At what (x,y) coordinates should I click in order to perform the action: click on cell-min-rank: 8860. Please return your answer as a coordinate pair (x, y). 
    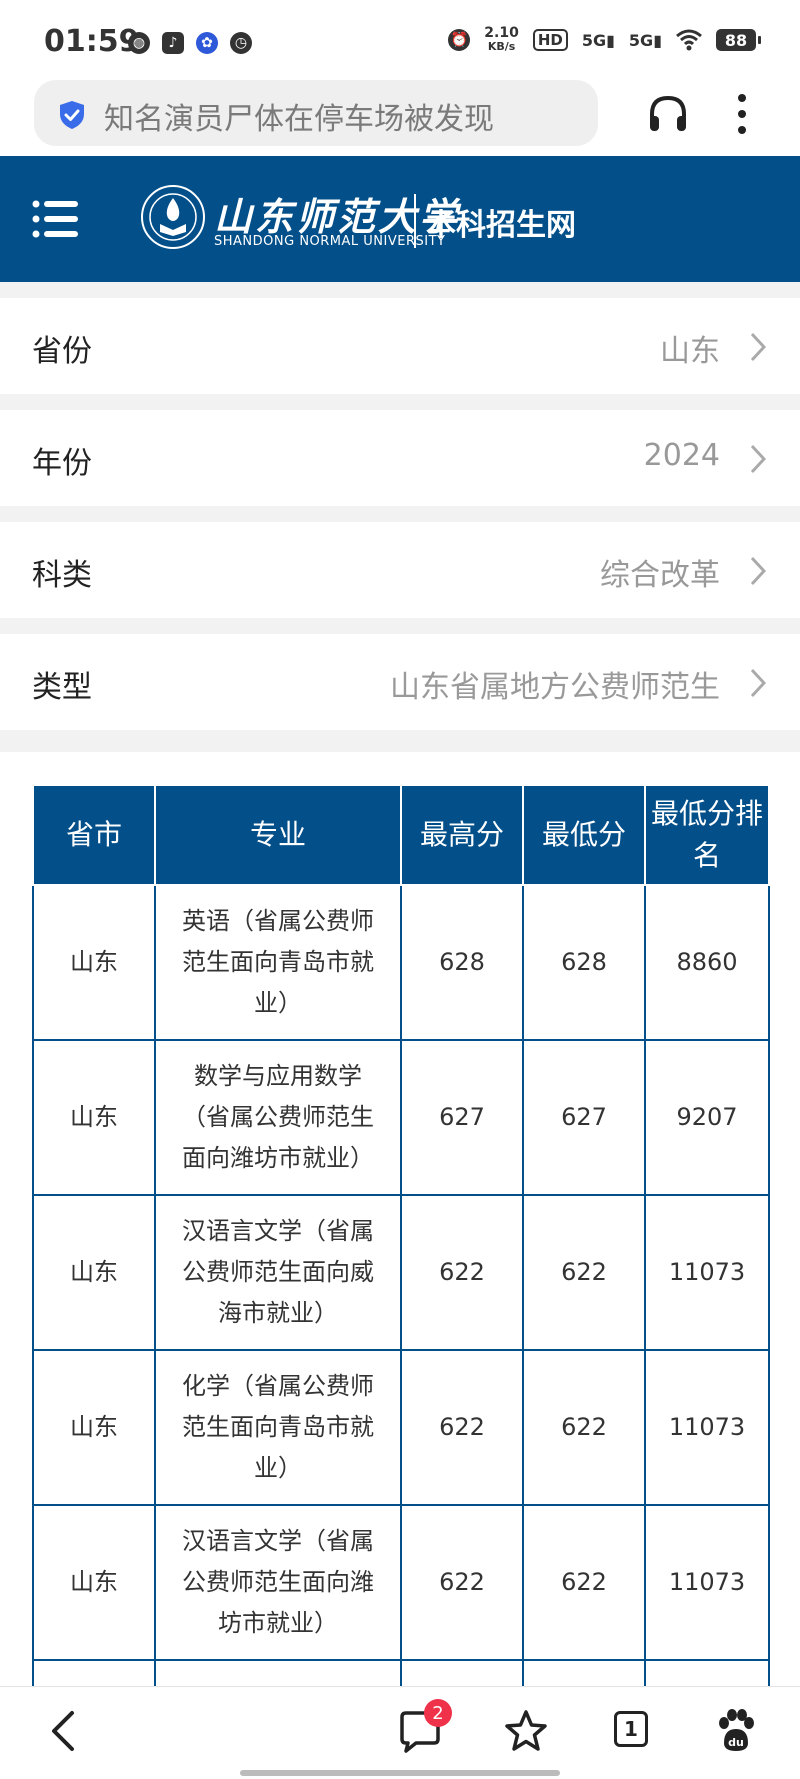
    Looking at the image, I should click on (707, 962).